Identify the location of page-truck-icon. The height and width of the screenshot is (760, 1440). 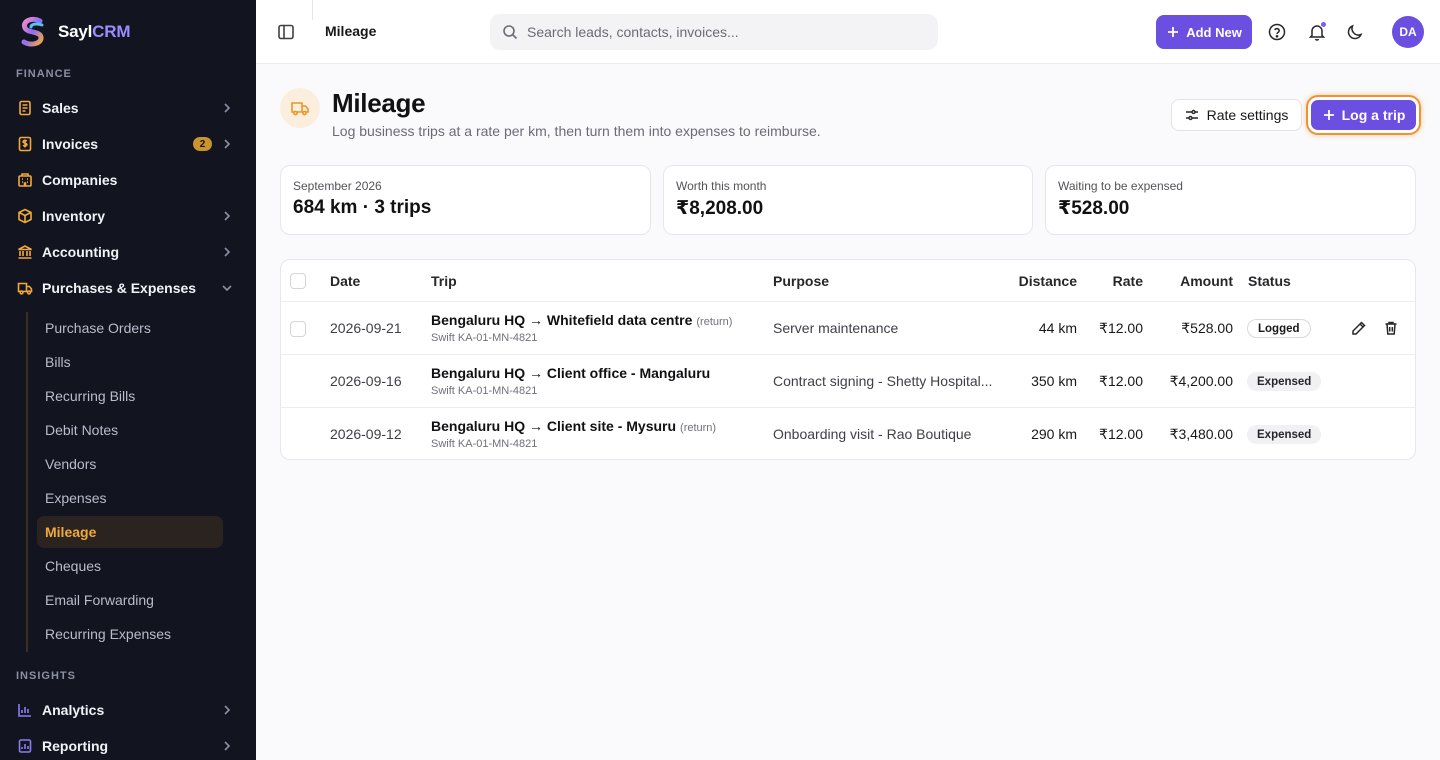
(300, 108).